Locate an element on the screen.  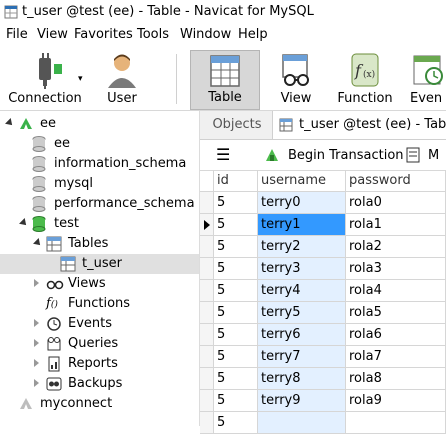
grid-cell-password: rola8 is located at coordinates (396, 379).